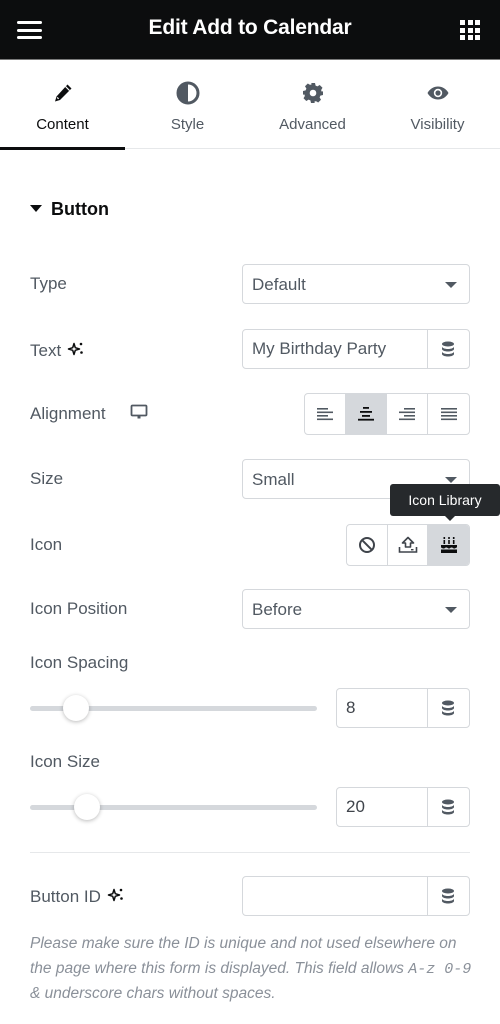  I want to click on align-center-button, so click(366, 414).